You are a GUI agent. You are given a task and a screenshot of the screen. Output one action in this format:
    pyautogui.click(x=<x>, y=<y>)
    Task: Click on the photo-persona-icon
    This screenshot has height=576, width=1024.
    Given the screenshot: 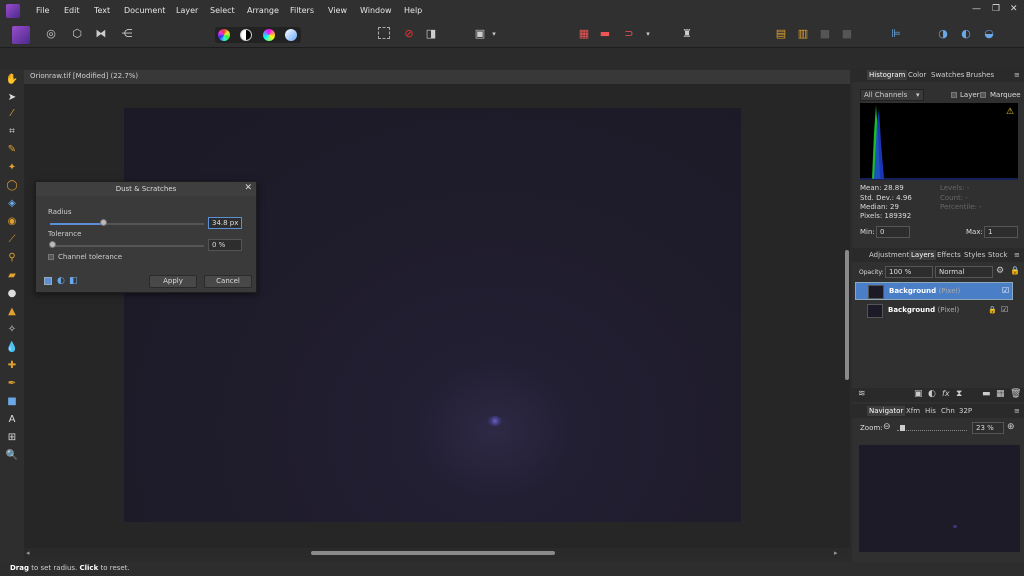 What is the action you would take?
    pyautogui.click(x=21, y=35)
    